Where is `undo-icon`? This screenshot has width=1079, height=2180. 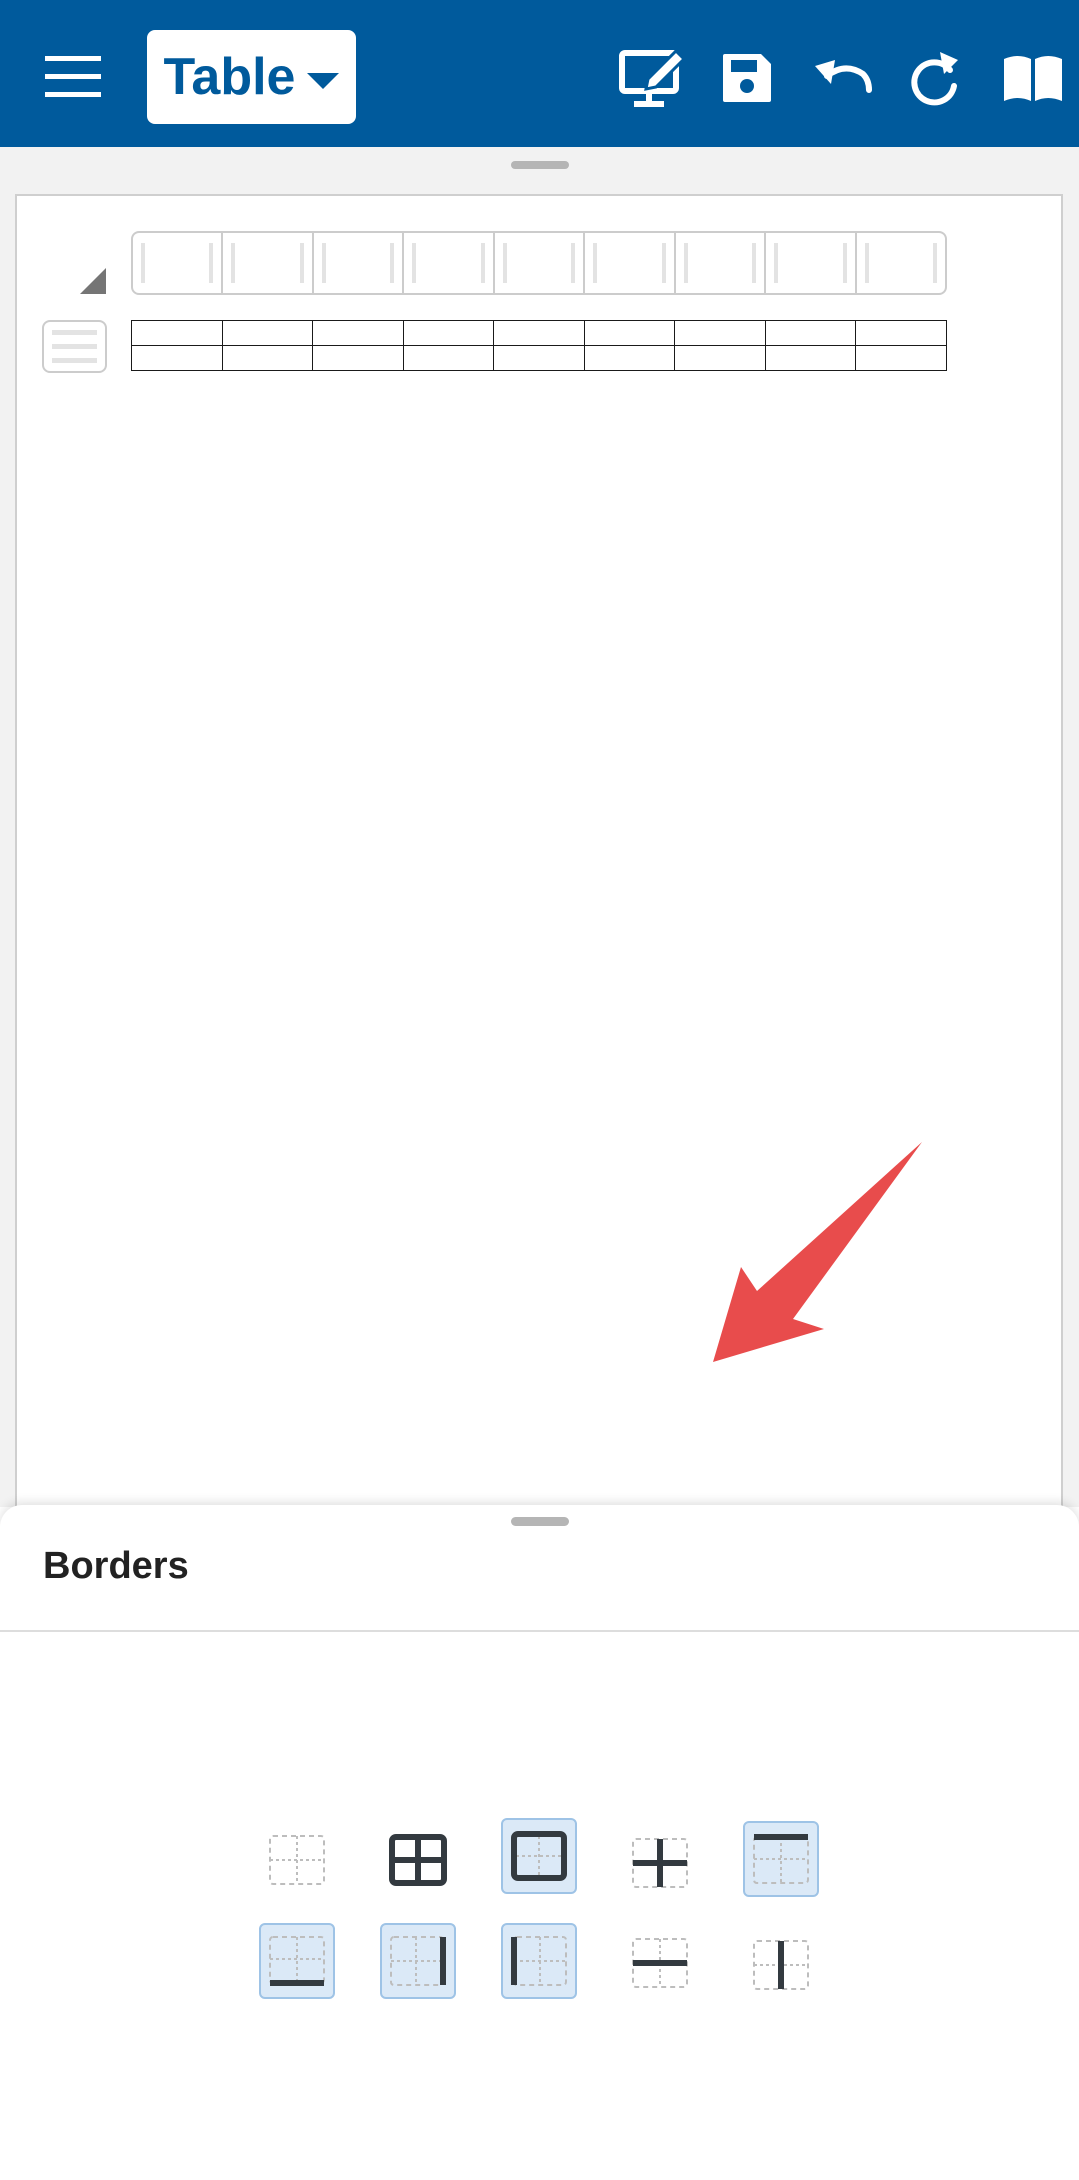
undo-icon is located at coordinates (843, 78).